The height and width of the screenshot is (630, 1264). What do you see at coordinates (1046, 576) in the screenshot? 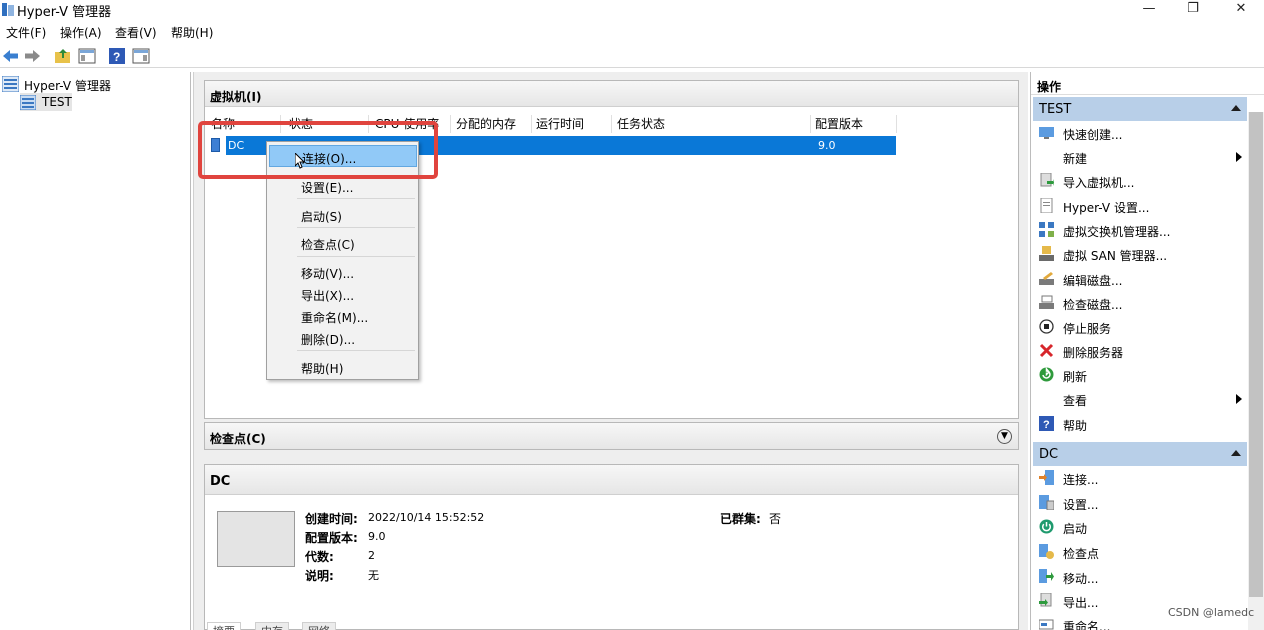
I see `move-icon` at bounding box center [1046, 576].